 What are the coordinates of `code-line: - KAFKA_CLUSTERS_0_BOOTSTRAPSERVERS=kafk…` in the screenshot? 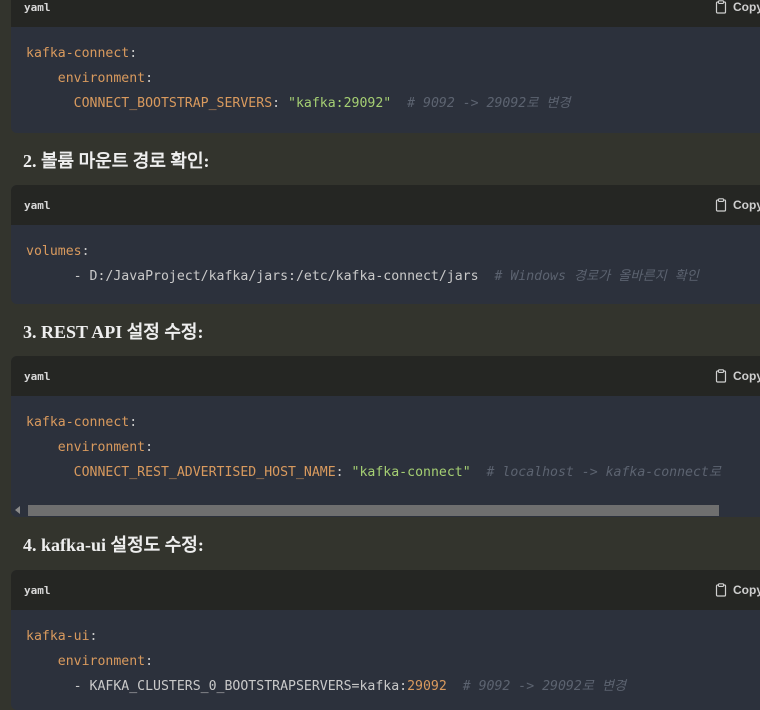 It's located at (391, 686).